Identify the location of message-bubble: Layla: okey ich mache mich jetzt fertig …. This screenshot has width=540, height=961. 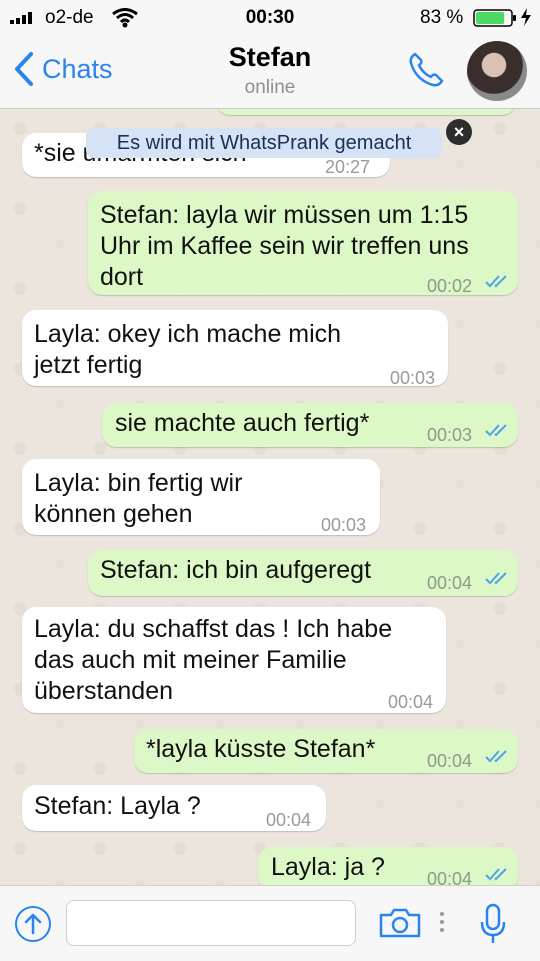
(235, 349).